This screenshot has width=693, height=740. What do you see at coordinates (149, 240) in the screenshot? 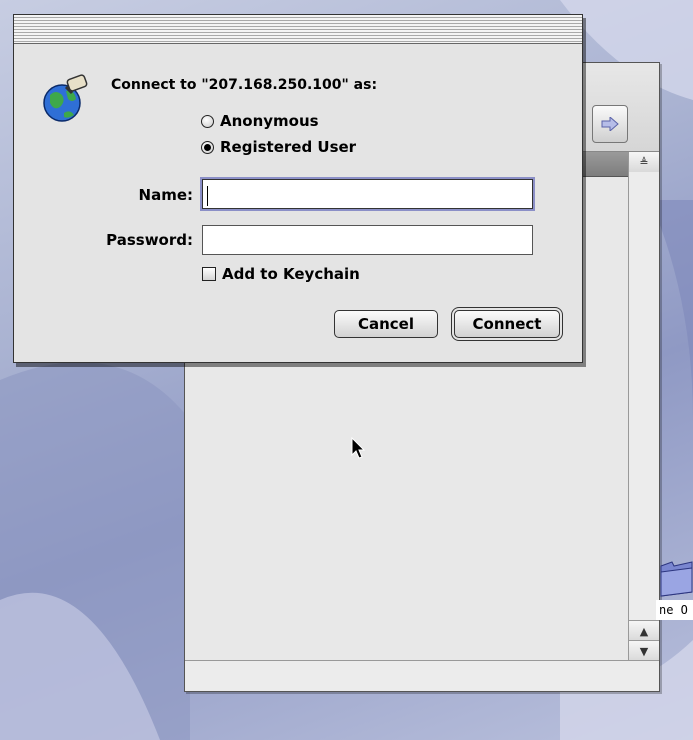
I see `password-label: Password:` at bounding box center [149, 240].